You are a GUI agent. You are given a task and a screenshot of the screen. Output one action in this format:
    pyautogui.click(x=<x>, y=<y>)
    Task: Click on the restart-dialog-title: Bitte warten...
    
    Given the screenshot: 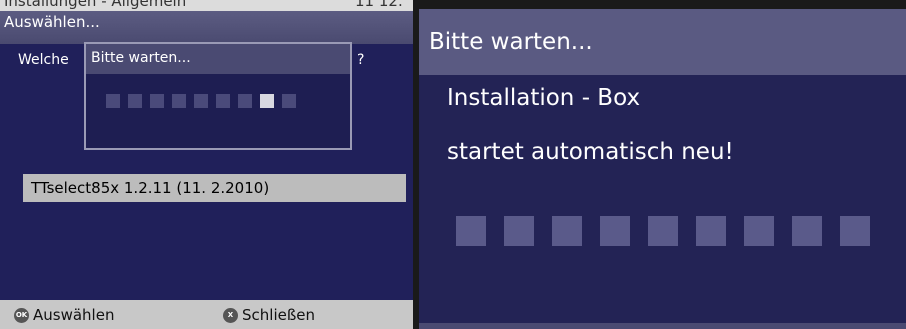 What is the action you would take?
    pyautogui.click(x=662, y=42)
    